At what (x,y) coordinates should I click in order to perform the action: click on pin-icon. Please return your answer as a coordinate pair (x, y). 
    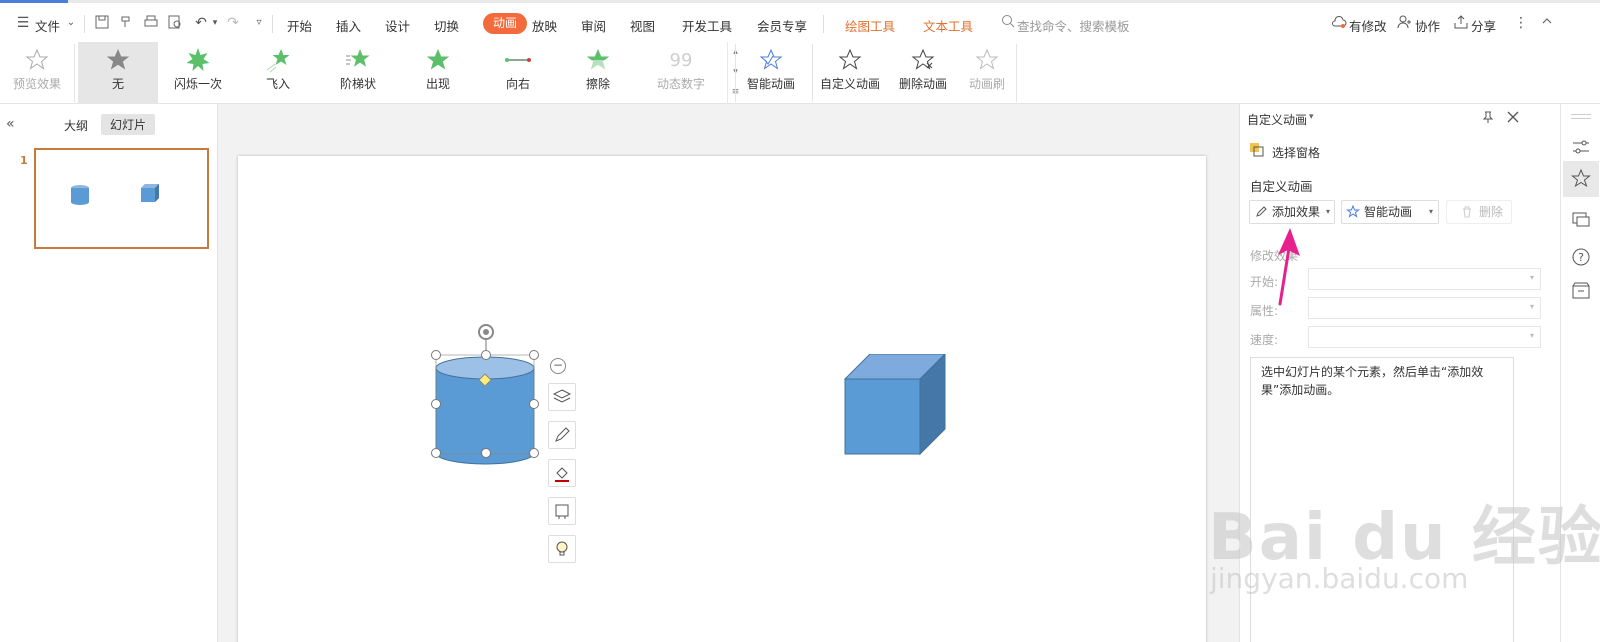
    Looking at the image, I should click on (1488, 117).